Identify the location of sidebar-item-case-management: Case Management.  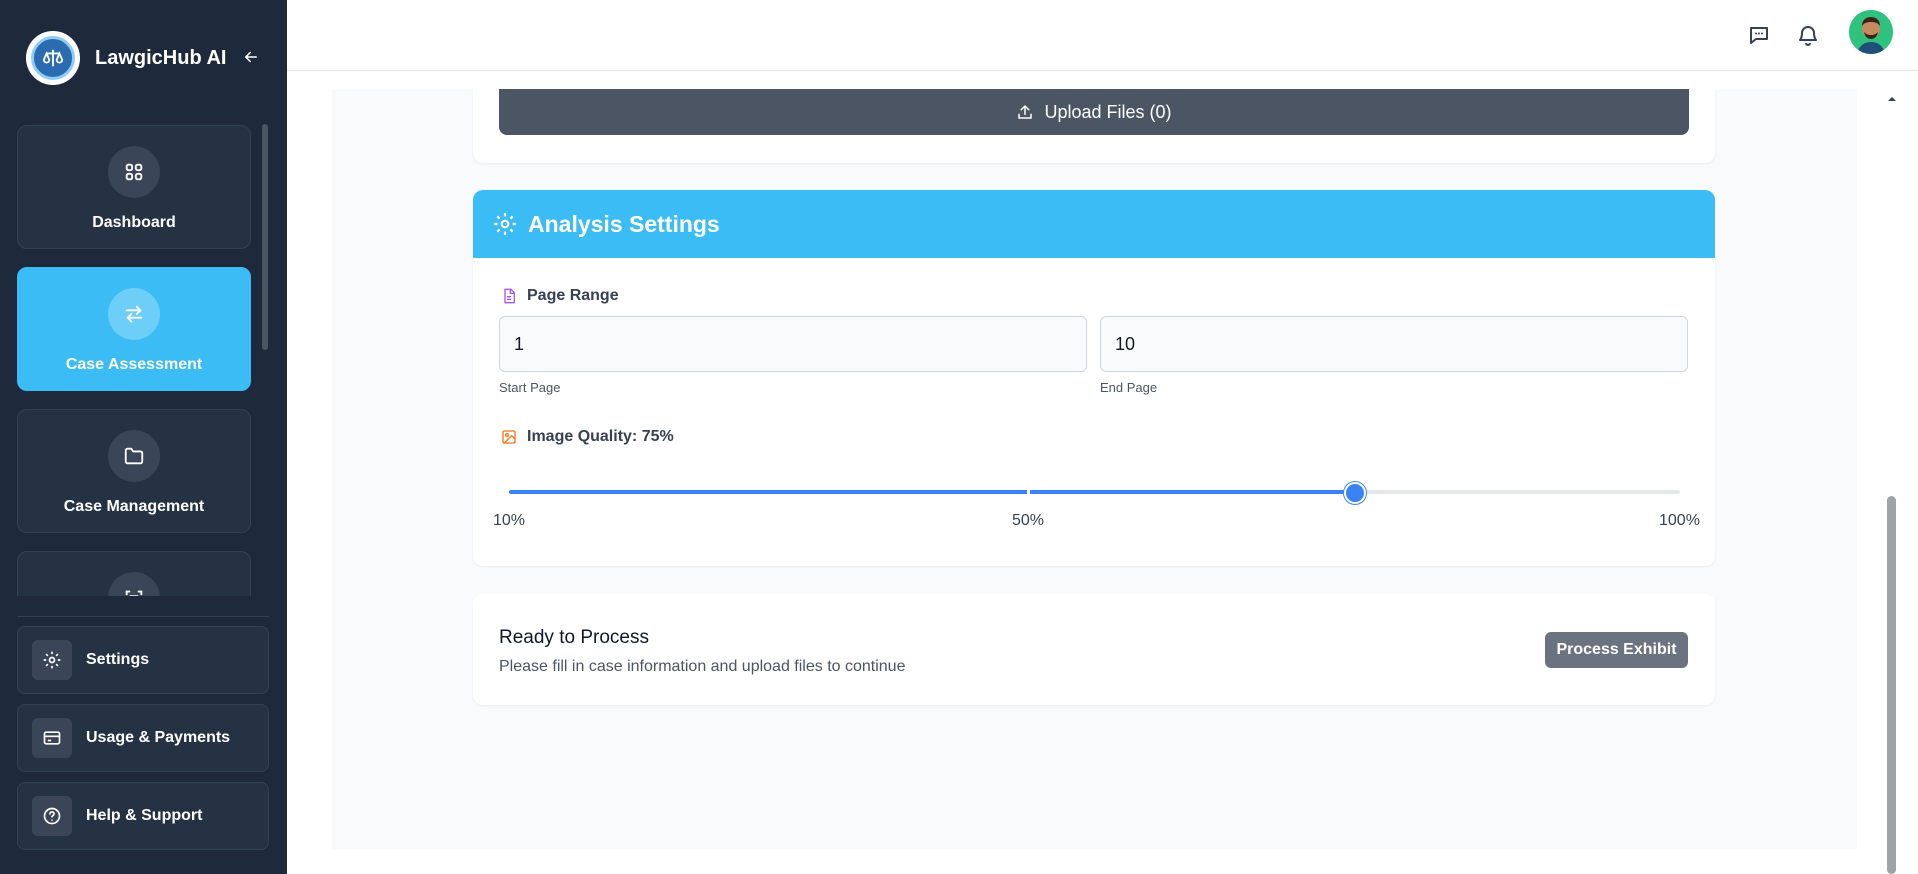
(134, 471).